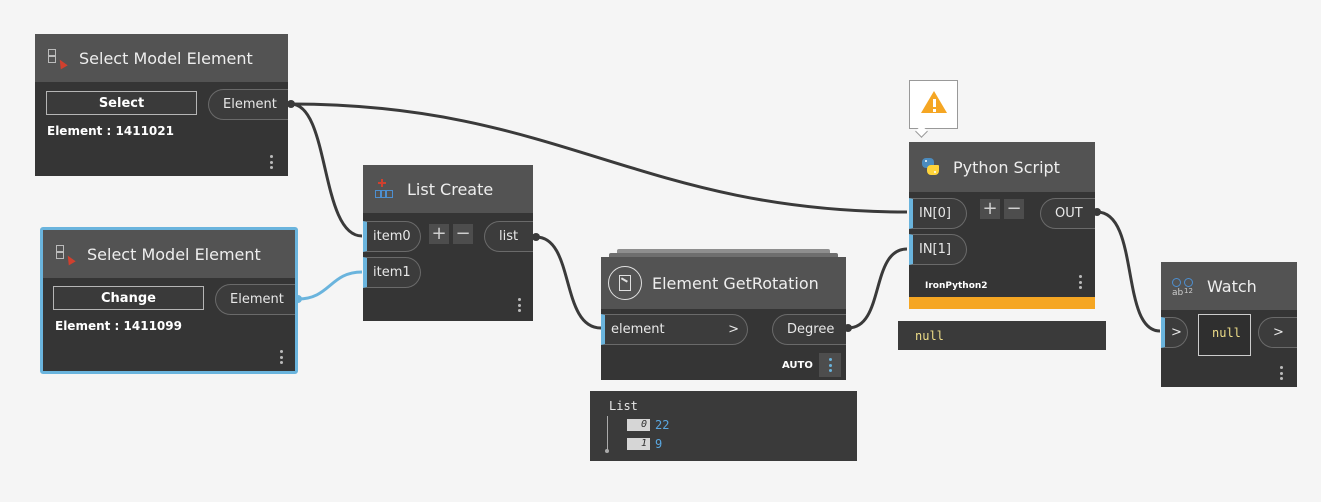 Image resolution: width=1321 pixels, height=502 pixels. I want to click on list-value: 22, so click(662, 425).